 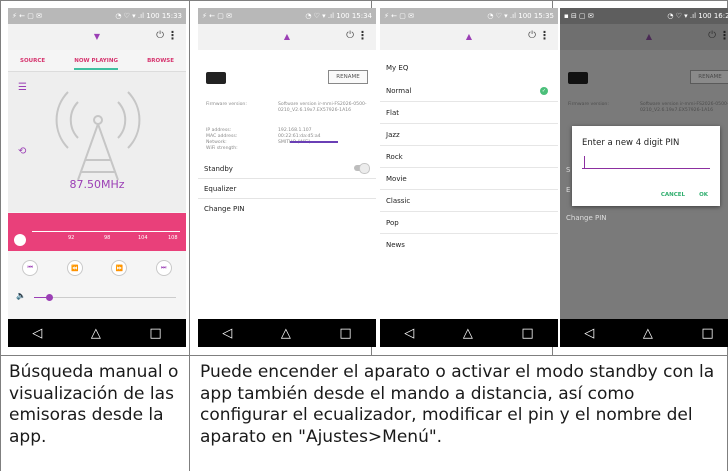 What do you see at coordinates (469, 135) in the screenshot?
I see `eq-item-jazz: Jazz` at bounding box center [469, 135].